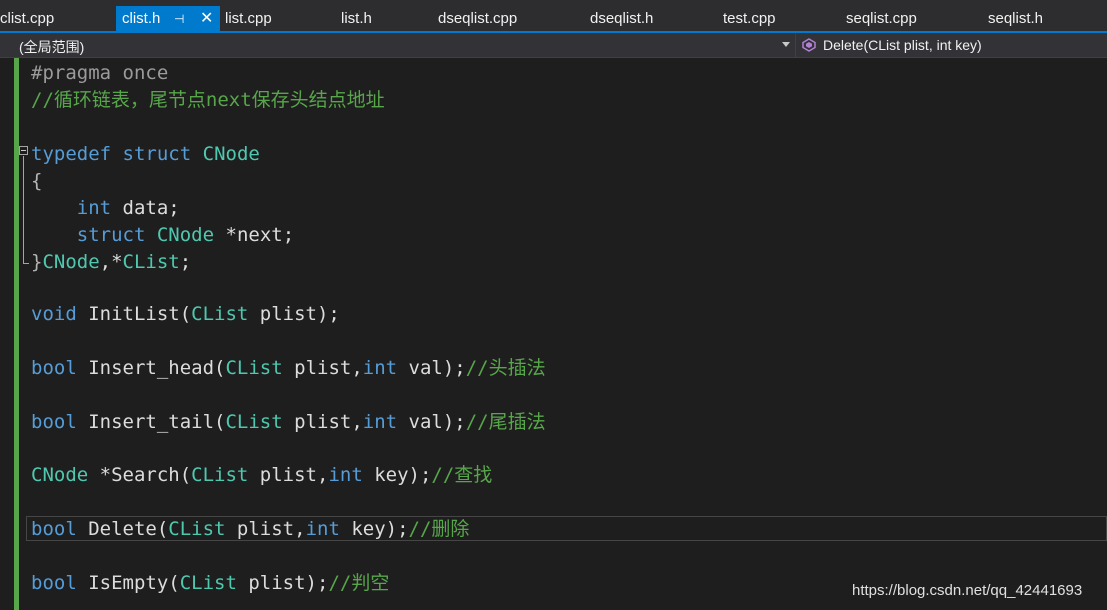 The image size is (1107, 610). What do you see at coordinates (902, 45) in the screenshot?
I see `member-dropdown: Delete(CList plist, int key)` at bounding box center [902, 45].